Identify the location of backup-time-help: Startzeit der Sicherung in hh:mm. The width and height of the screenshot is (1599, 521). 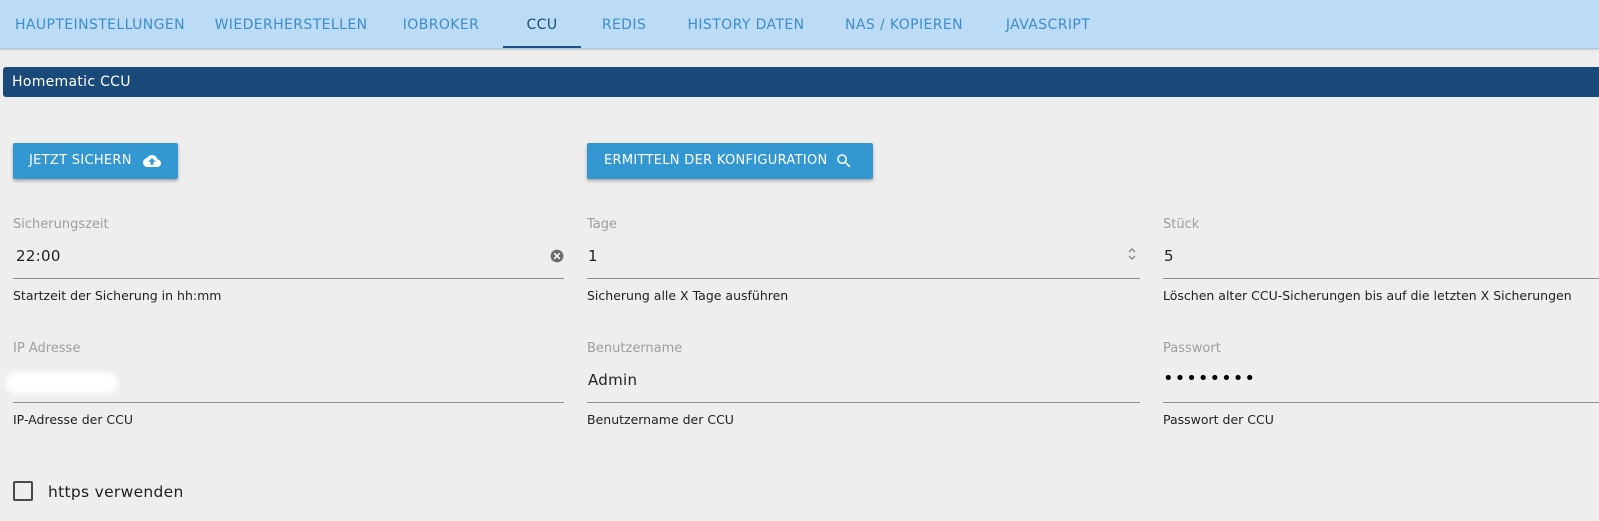
(117, 295).